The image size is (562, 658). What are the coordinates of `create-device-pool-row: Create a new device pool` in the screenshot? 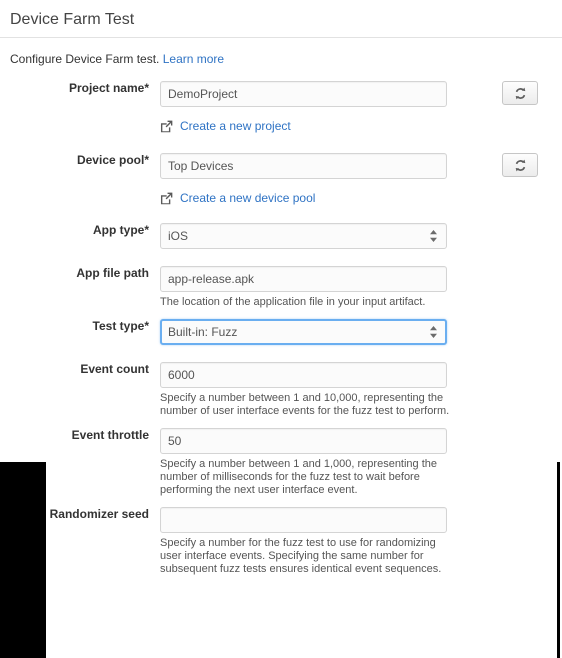 It's located at (309, 198).